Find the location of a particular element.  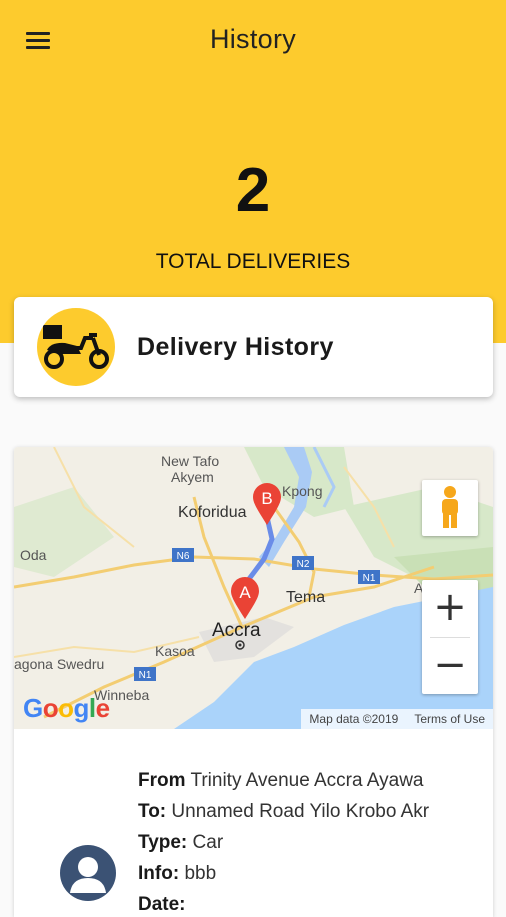

place-label: Accra is located at coordinates (236, 630).